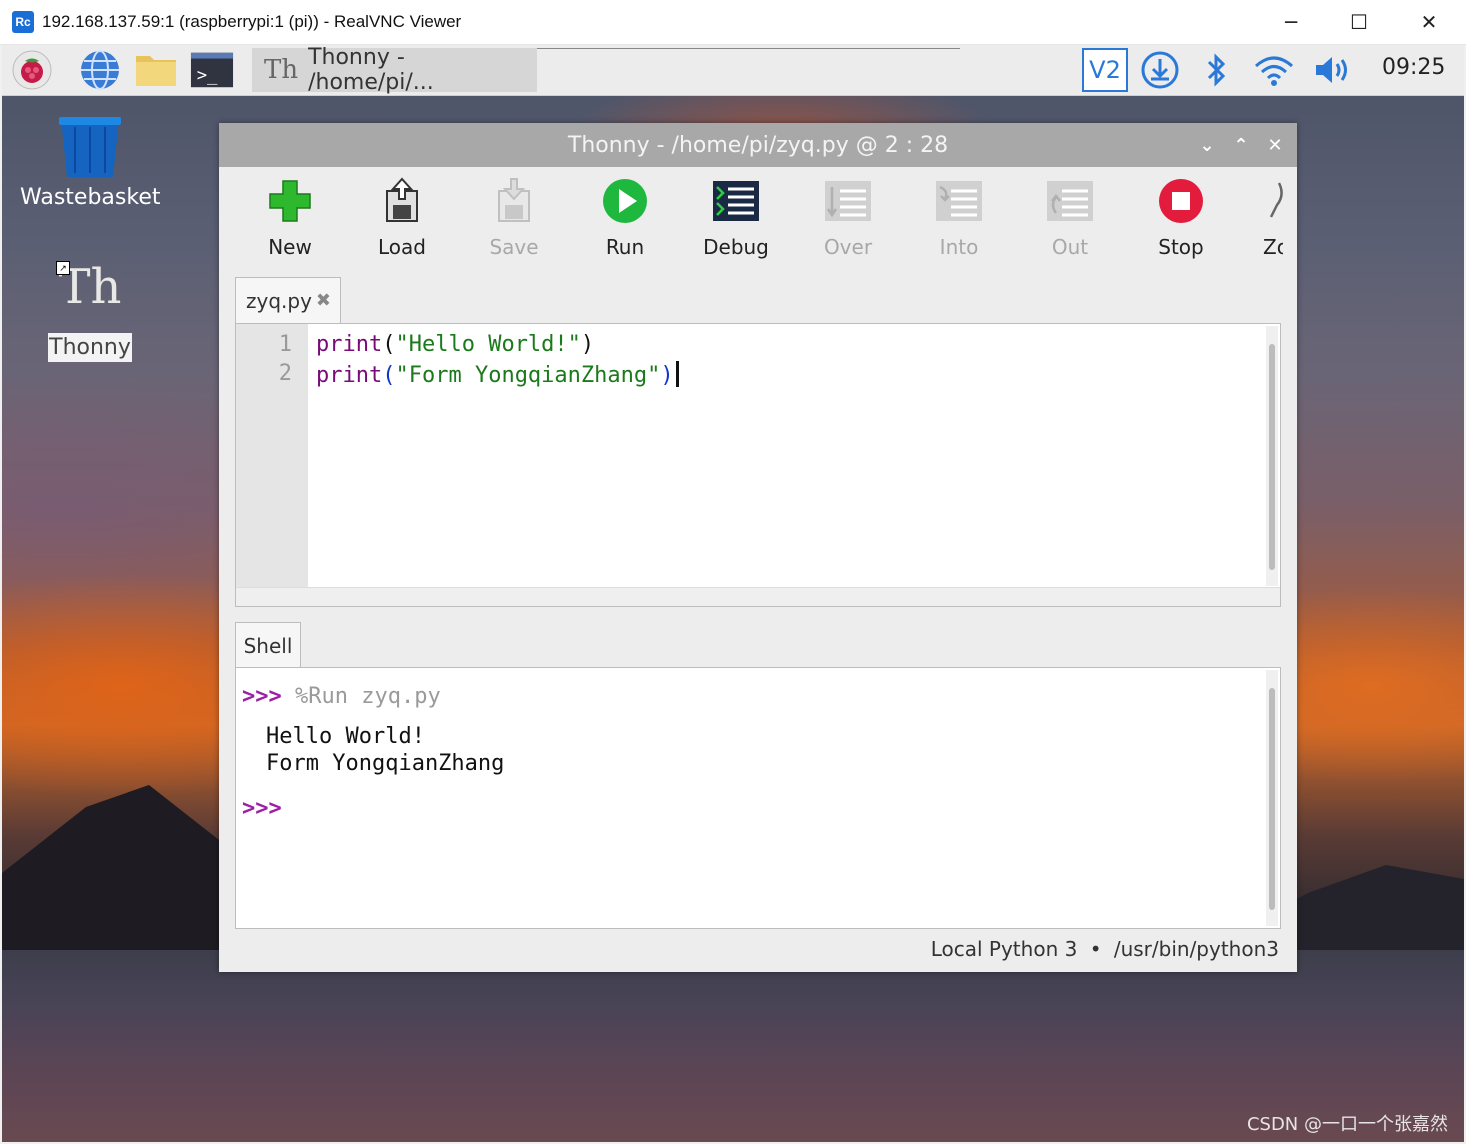 This screenshot has width=1466, height=1144. I want to click on tab-close-icon: ✖, so click(323, 300).